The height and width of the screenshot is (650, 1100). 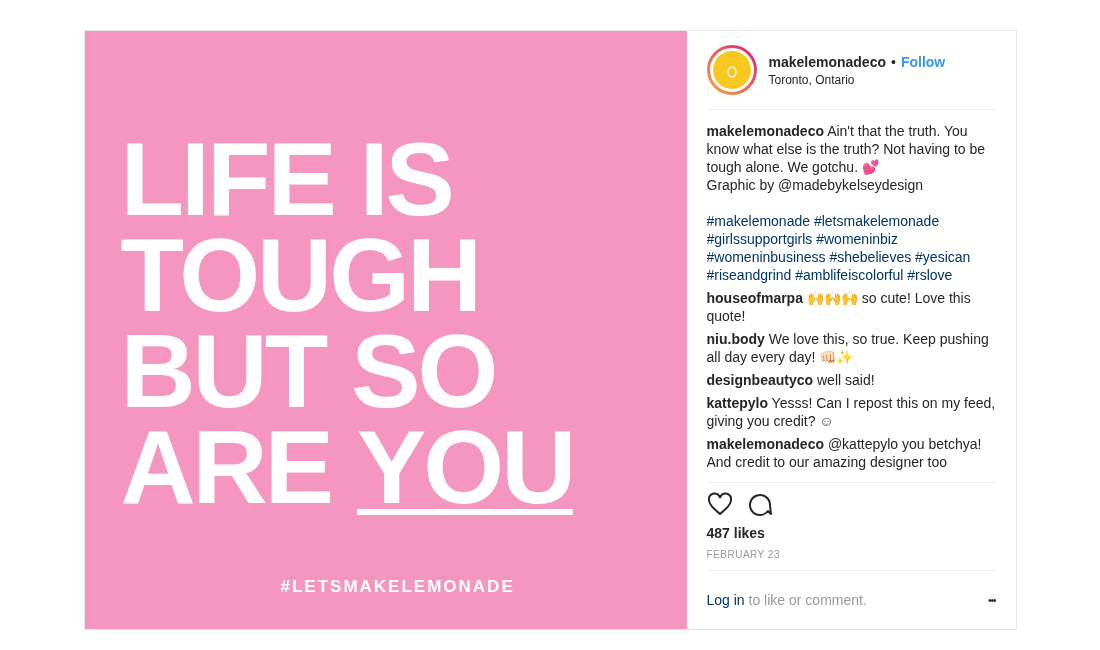 What do you see at coordinates (735, 533) in the screenshot?
I see `likes-count: 487 likes` at bounding box center [735, 533].